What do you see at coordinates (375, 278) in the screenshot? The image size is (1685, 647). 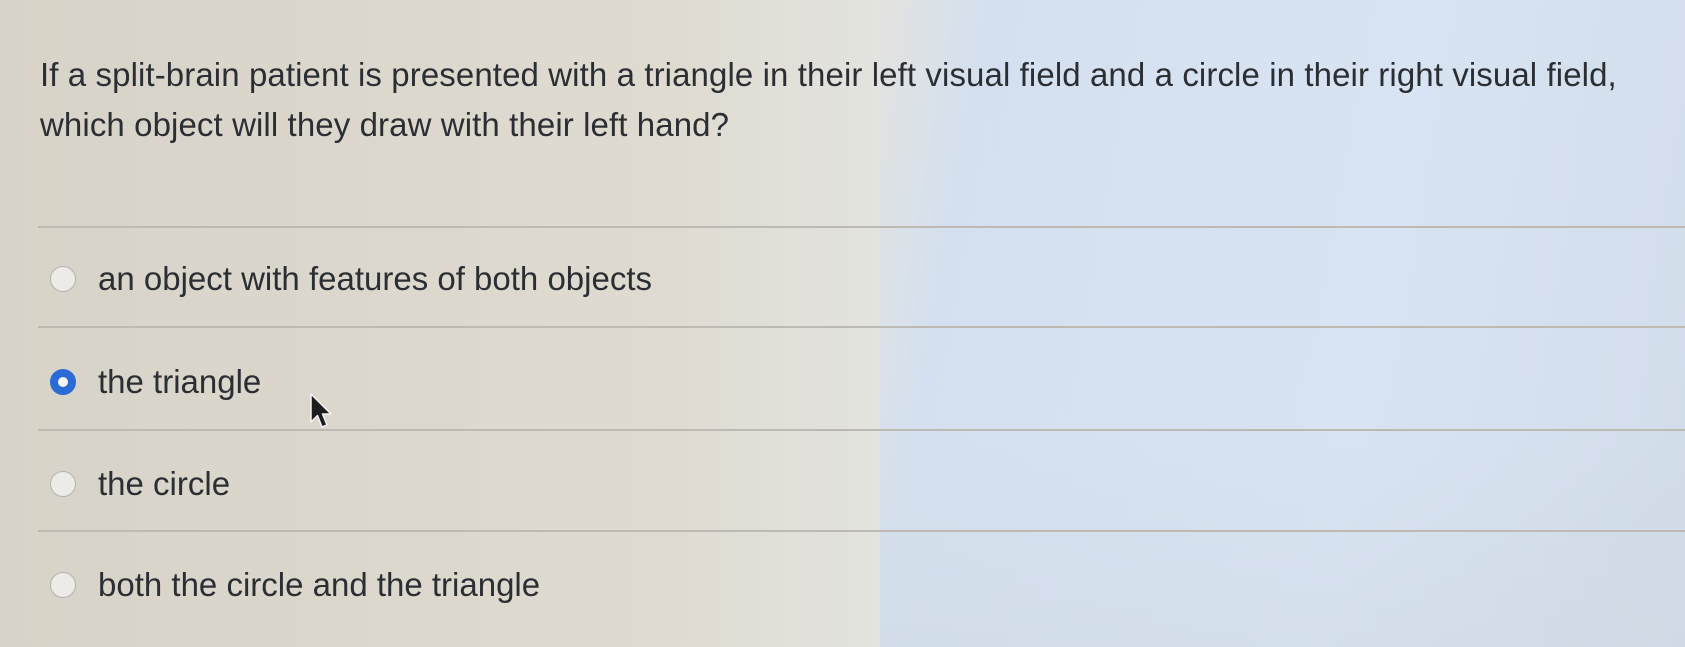 I see `answer-option-label: an object with features of both objects` at bounding box center [375, 278].